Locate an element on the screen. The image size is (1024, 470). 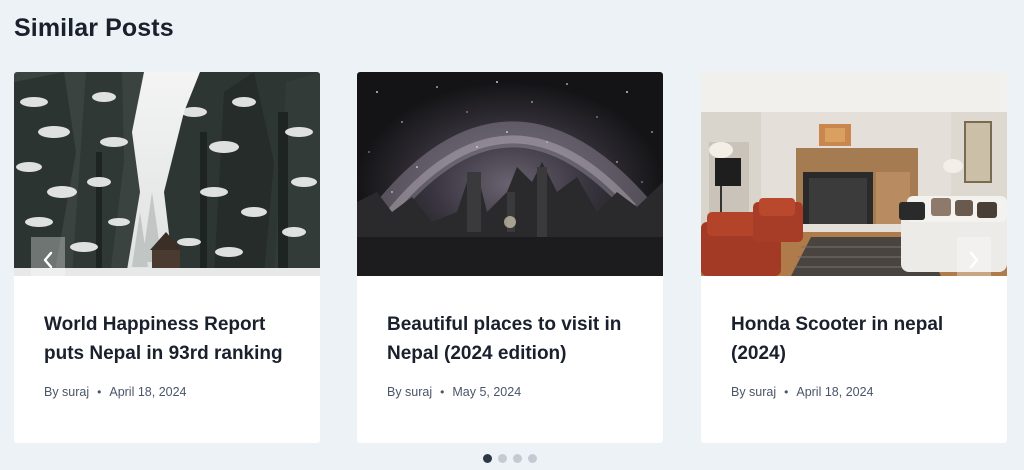
section-title: Similar Posts is located at coordinates (94, 28).